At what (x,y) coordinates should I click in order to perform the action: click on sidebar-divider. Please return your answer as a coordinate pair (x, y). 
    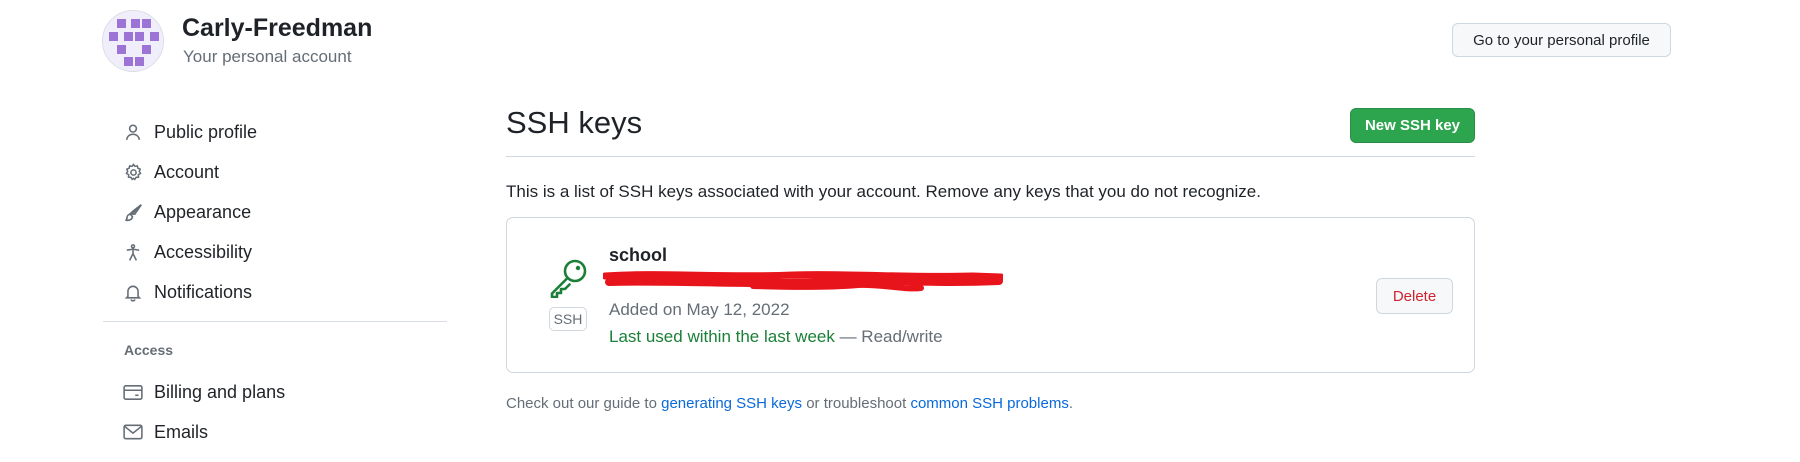
    Looking at the image, I should click on (275, 321).